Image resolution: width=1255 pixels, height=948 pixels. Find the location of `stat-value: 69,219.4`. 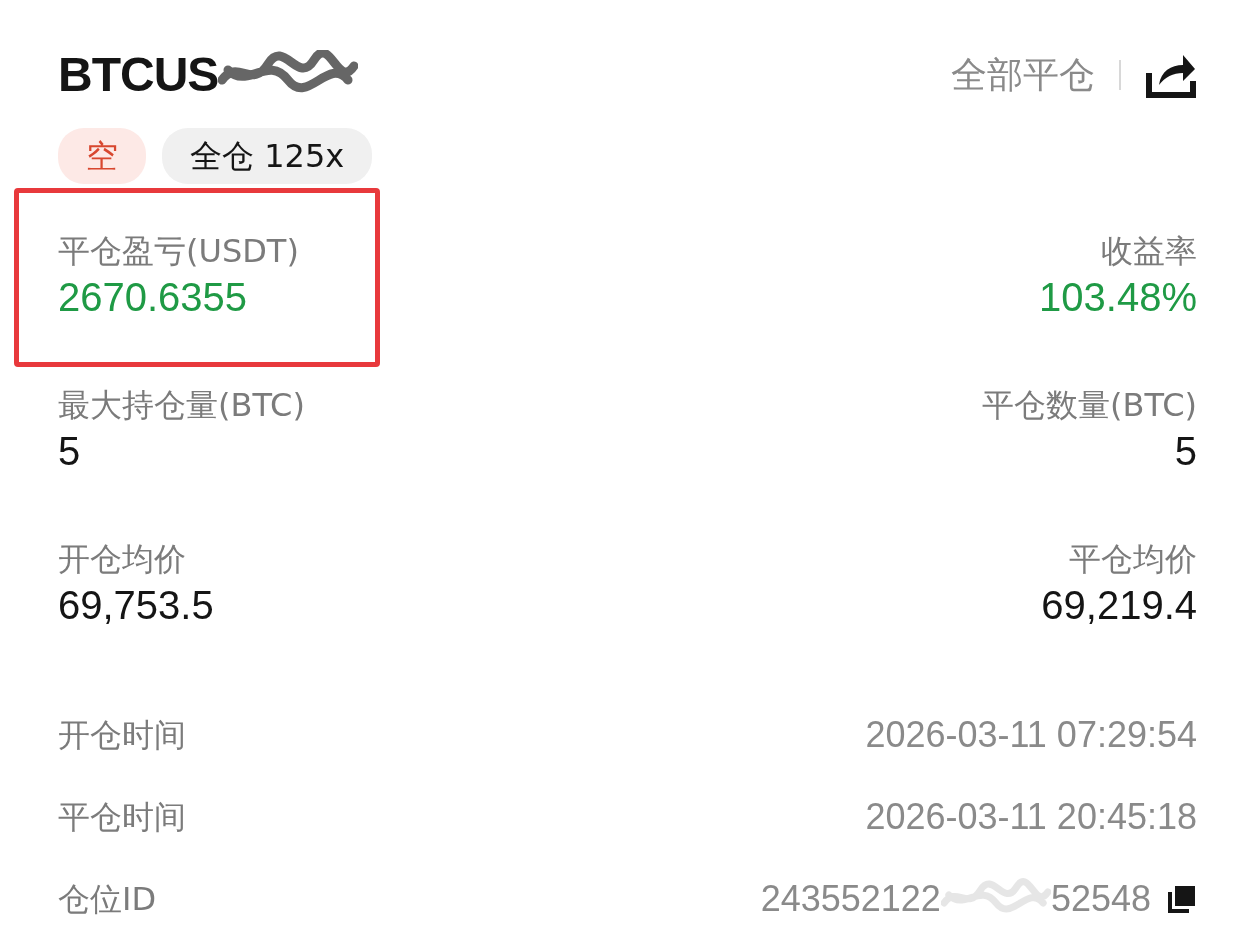

stat-value: 69,219.4 is located at coordinates (1119, 606).